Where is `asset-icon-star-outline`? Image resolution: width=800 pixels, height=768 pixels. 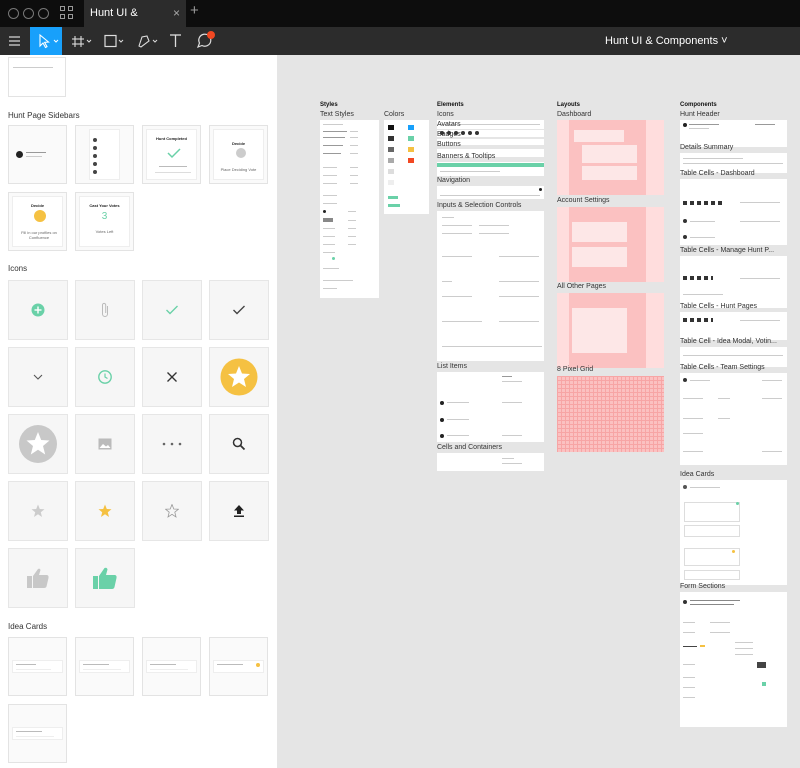
asset-icon-star-outline is located at coordinates (172, 511).